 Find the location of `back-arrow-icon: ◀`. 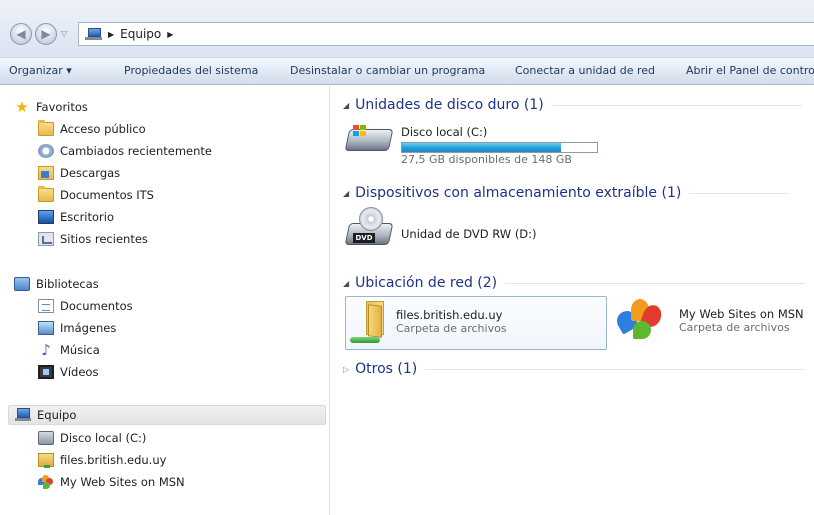

back-arrow-icon: ◀ is located at coordinates (21, 34).